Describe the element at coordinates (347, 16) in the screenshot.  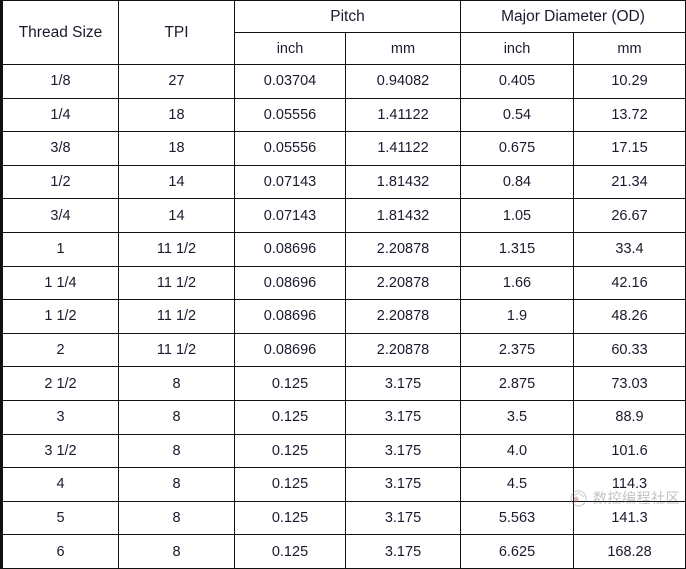
I see `column-group-header-pitch: Pitch` at that location.